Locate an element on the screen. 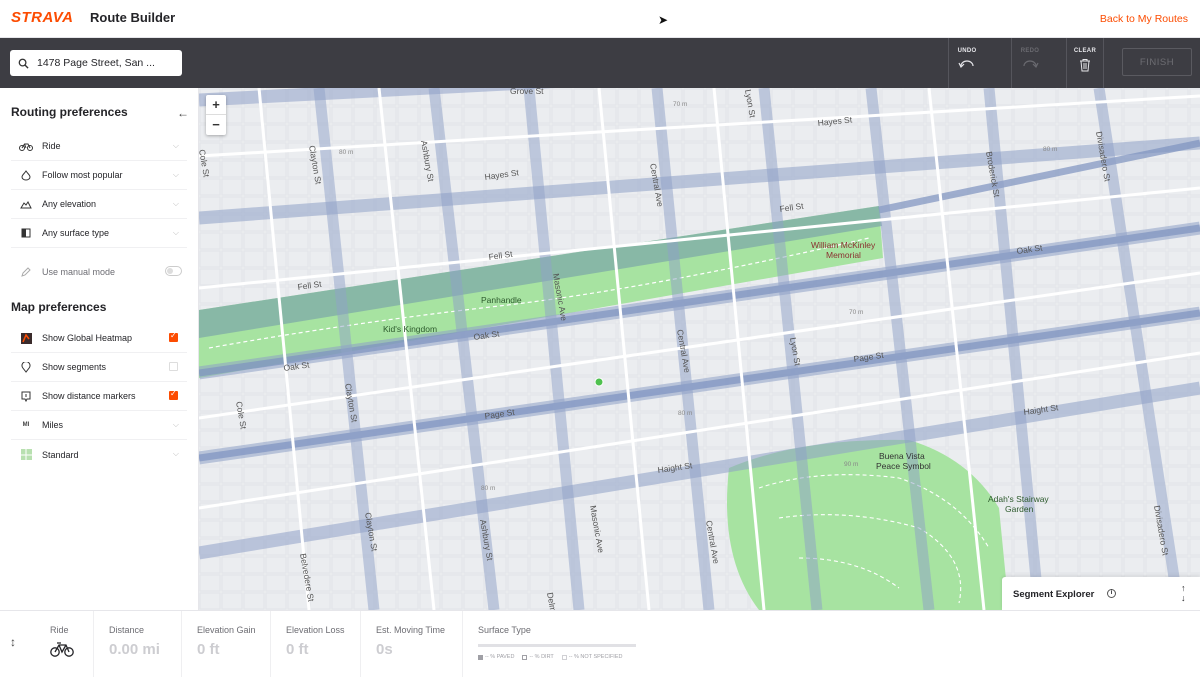  paved-swatch is located at coordinates (480, 657).